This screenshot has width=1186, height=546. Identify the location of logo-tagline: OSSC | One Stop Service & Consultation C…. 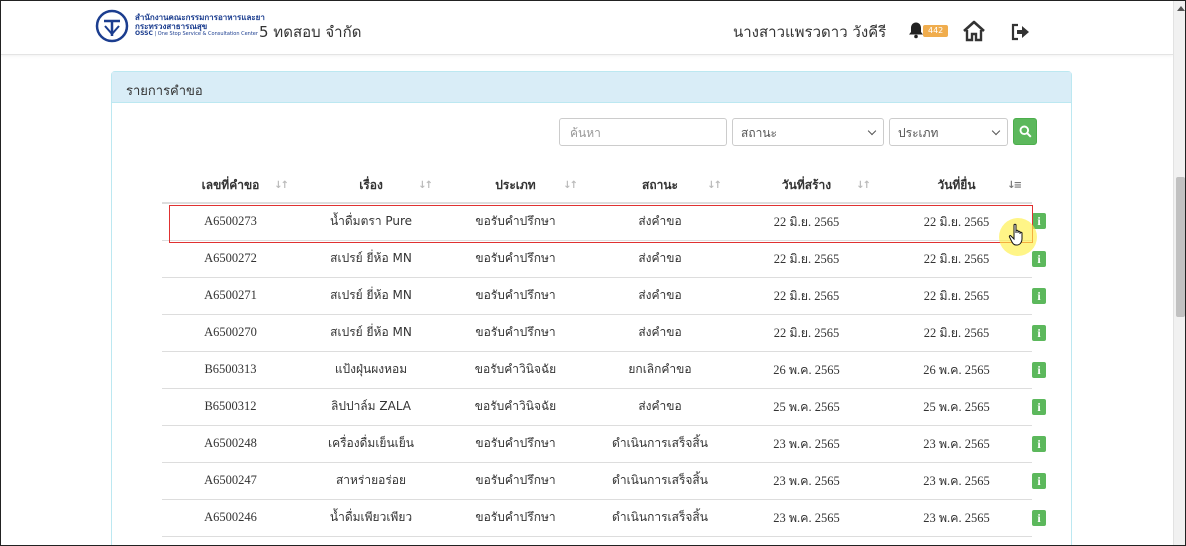
(200, 34).